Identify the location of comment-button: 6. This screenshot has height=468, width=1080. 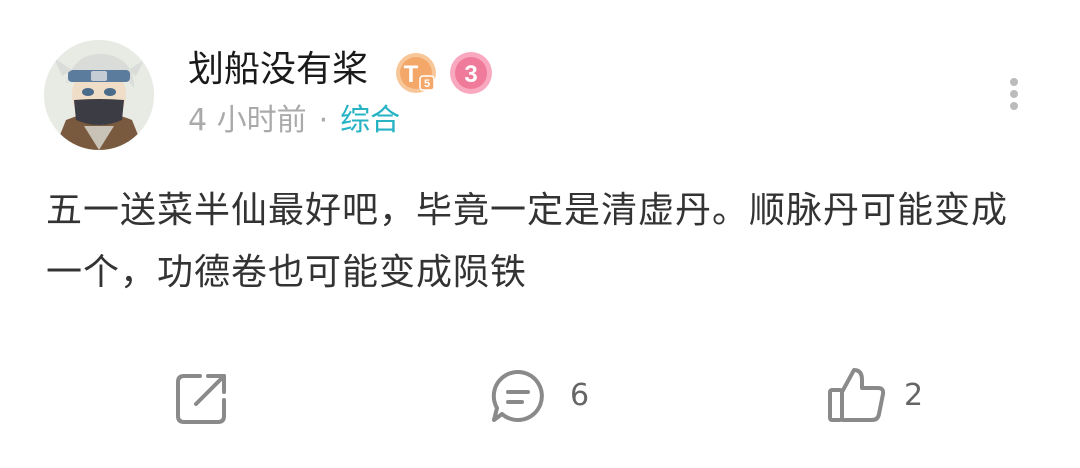
(548, 396).